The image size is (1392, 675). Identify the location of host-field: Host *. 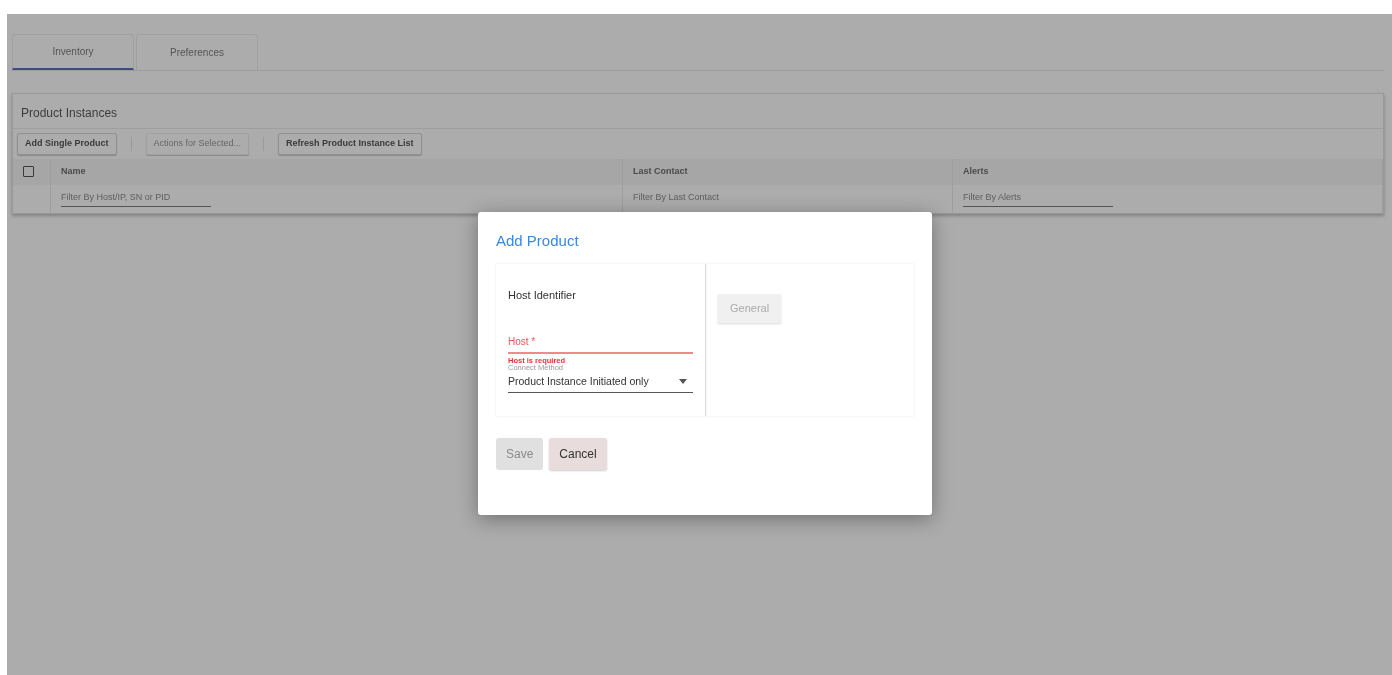
(600, 343).